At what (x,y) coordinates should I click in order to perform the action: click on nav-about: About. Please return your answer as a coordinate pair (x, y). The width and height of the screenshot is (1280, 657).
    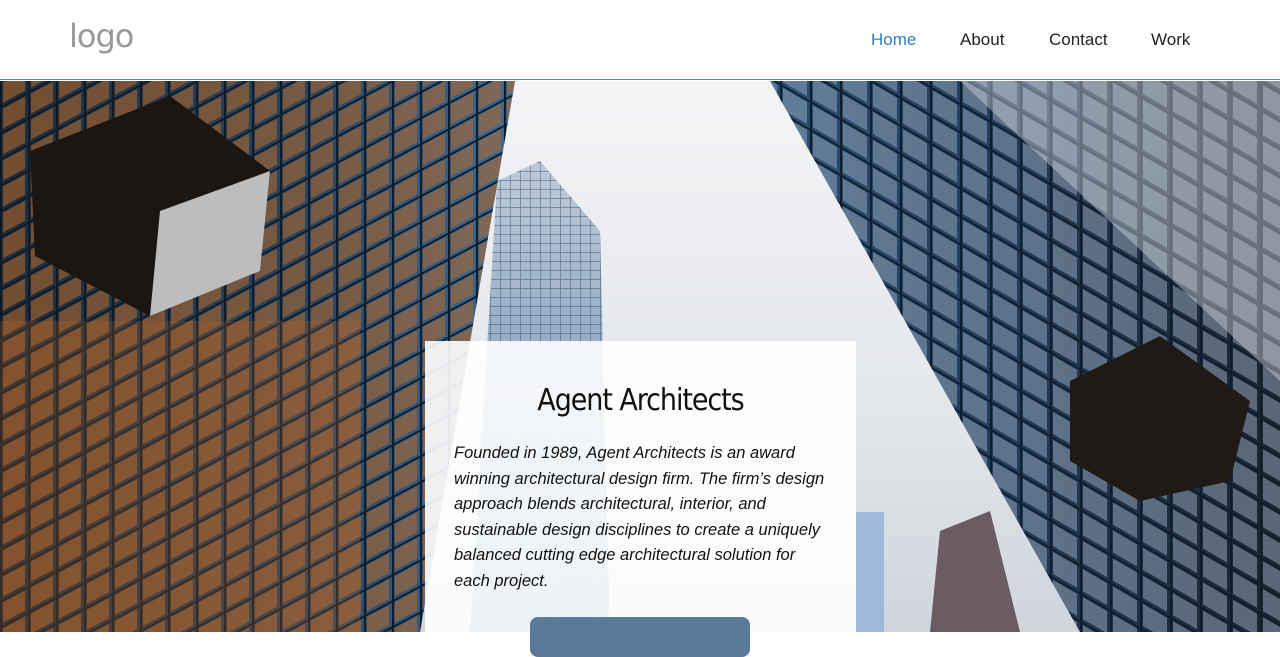
    Looking at the image, I should click on (982, 40).